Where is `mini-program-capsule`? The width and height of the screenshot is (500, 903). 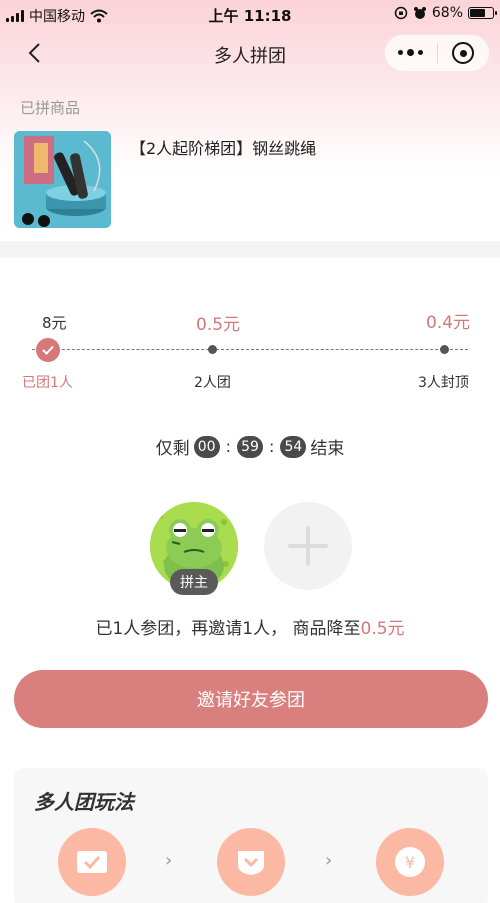
mini-program-capsule is located at coordinates (437, 53).